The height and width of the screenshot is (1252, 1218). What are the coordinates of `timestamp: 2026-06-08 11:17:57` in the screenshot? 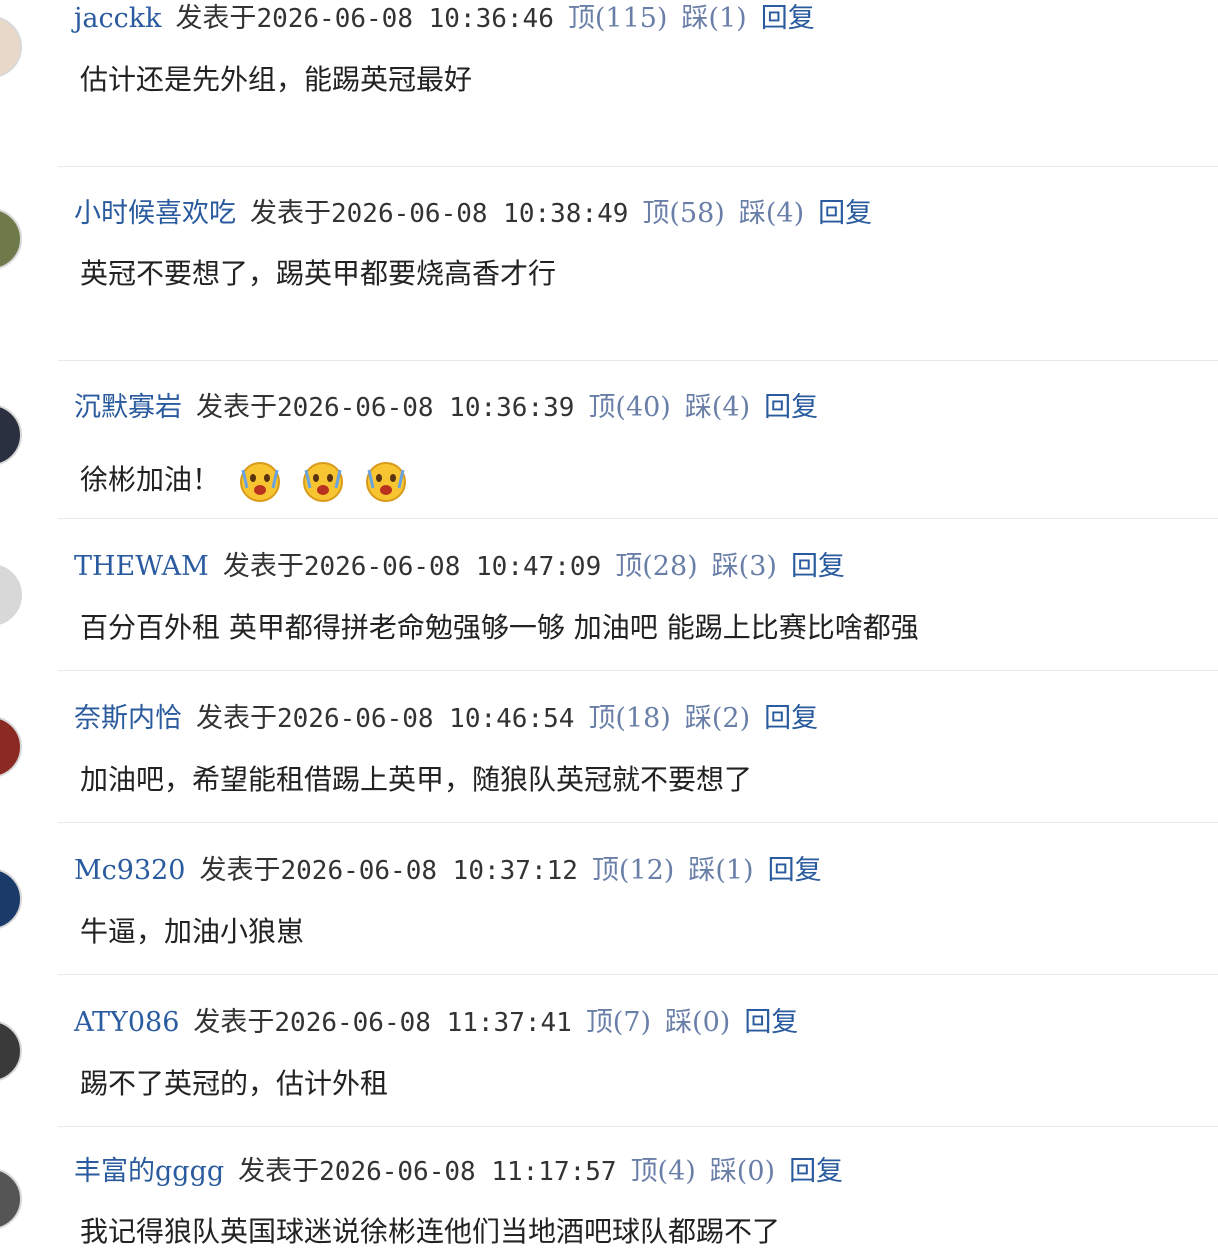 It's located at (468, 1172).